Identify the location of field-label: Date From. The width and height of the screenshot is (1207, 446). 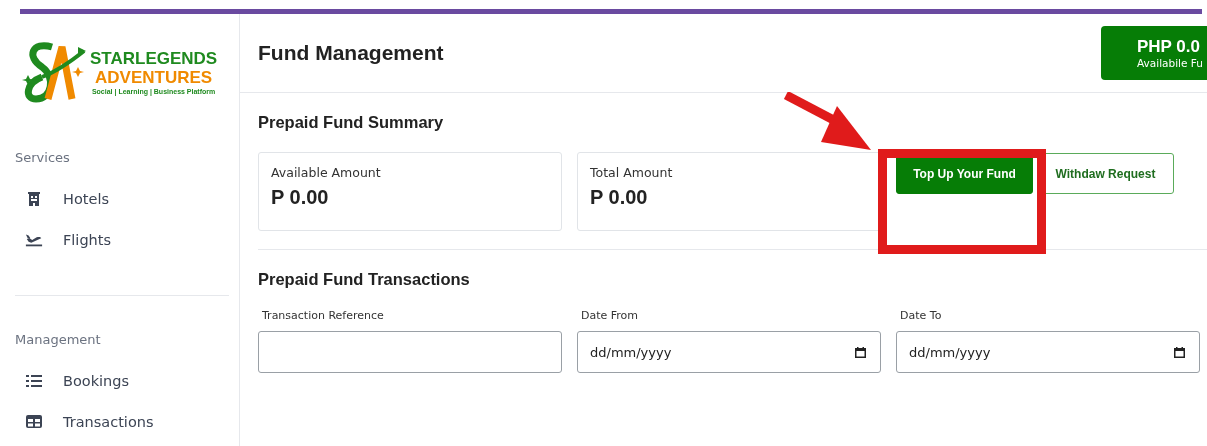
(610, 315).